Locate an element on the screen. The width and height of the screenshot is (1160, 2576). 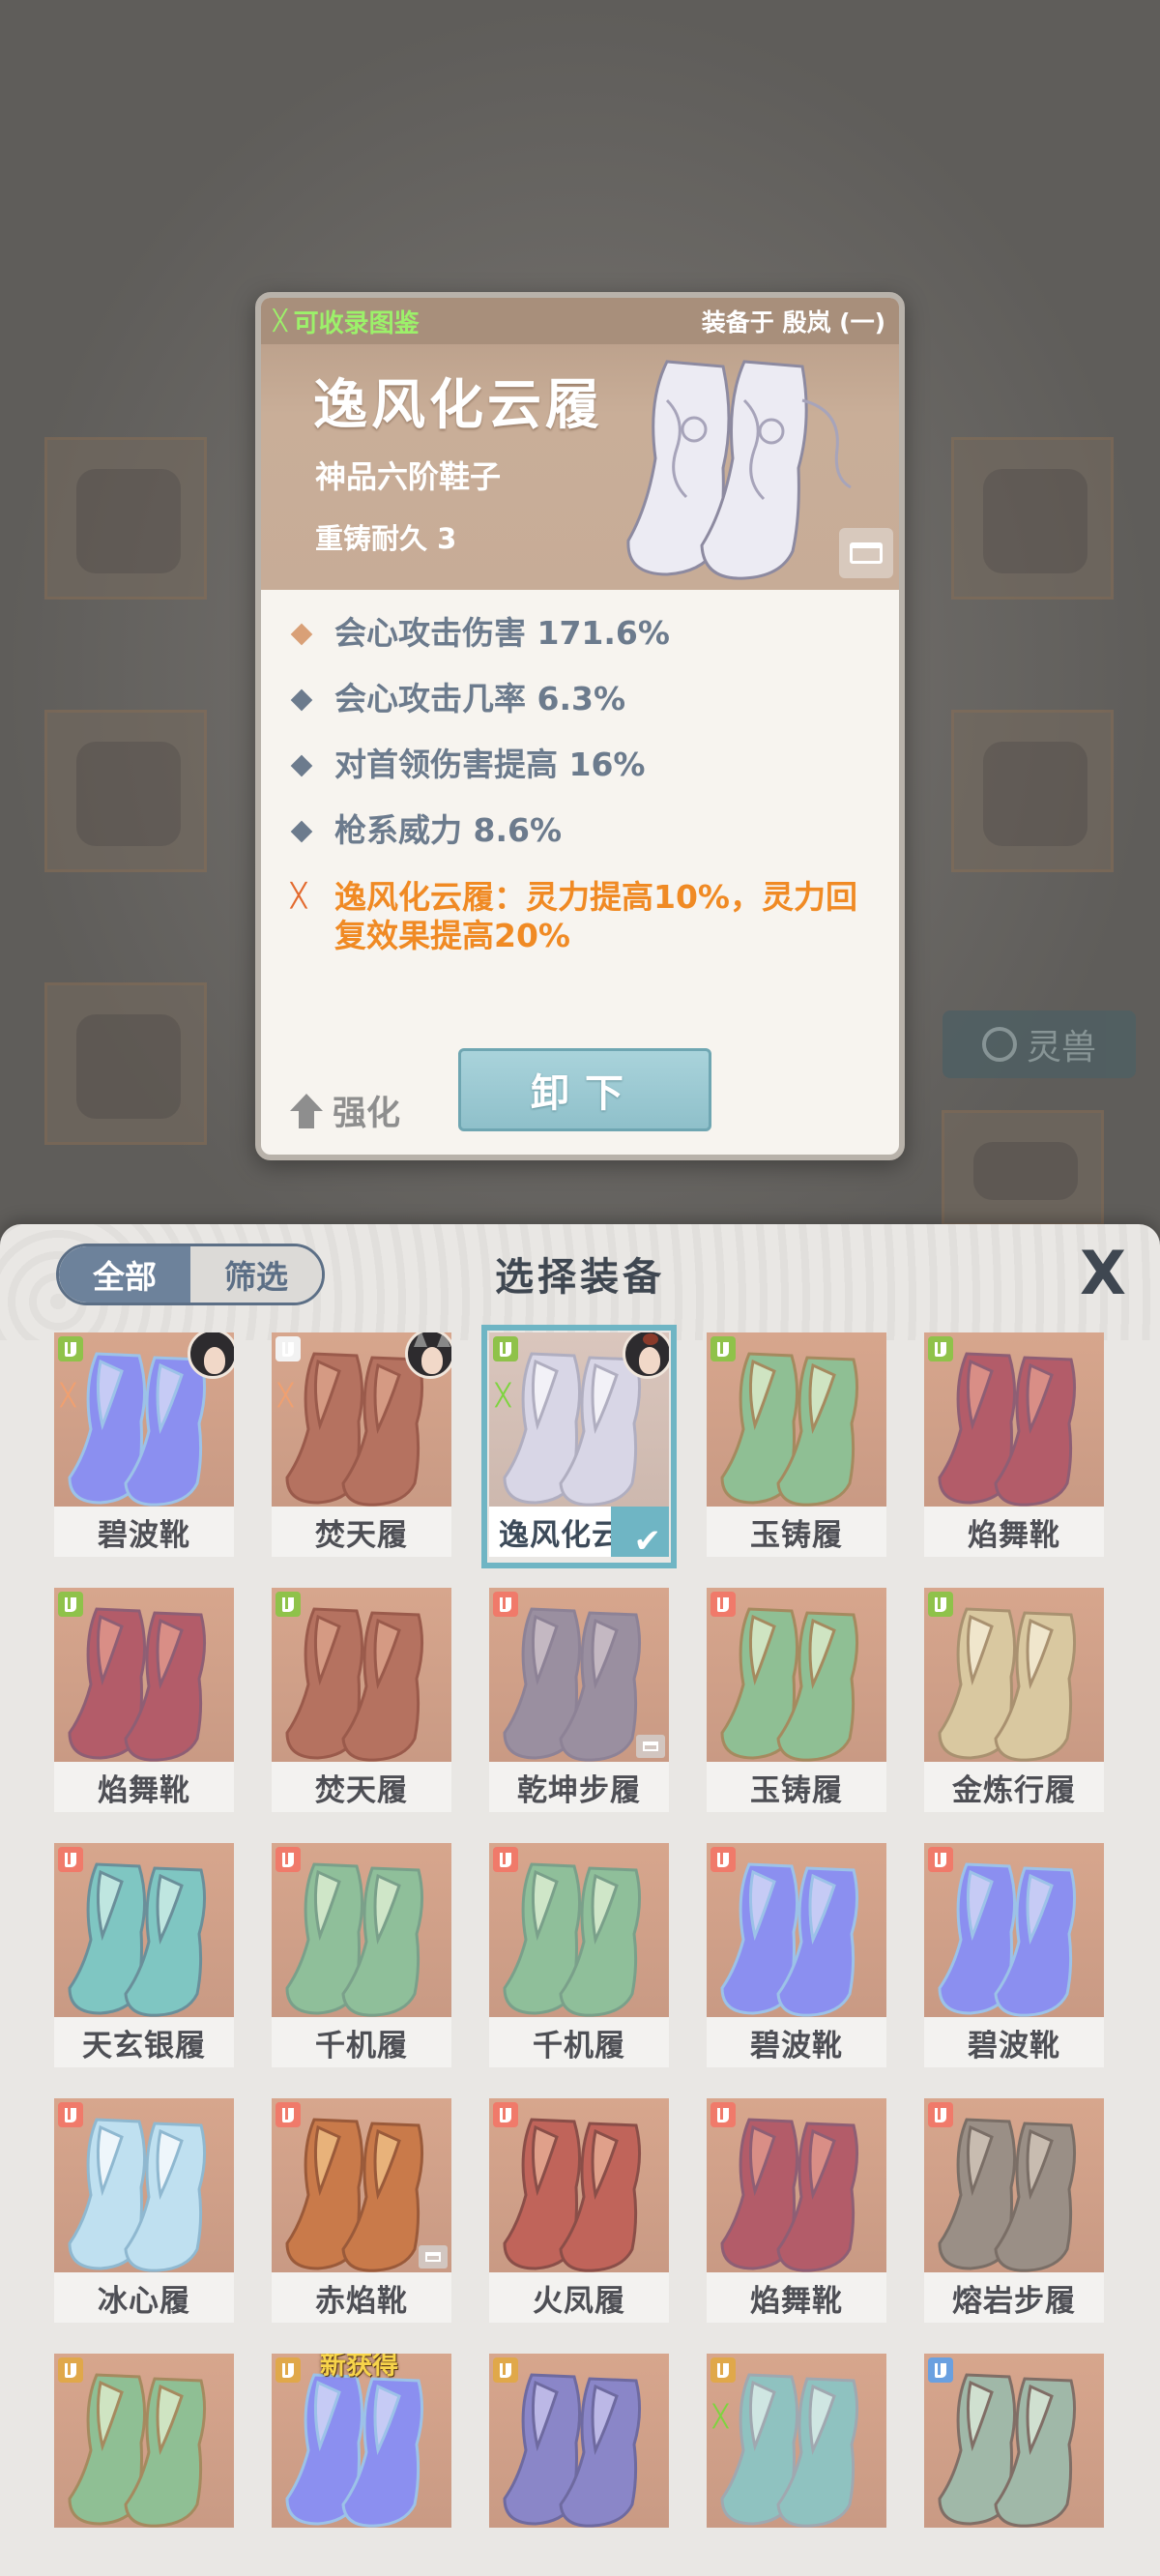
spirit-beast-label: 灵兽 is located at coordinates (1061, 1048).